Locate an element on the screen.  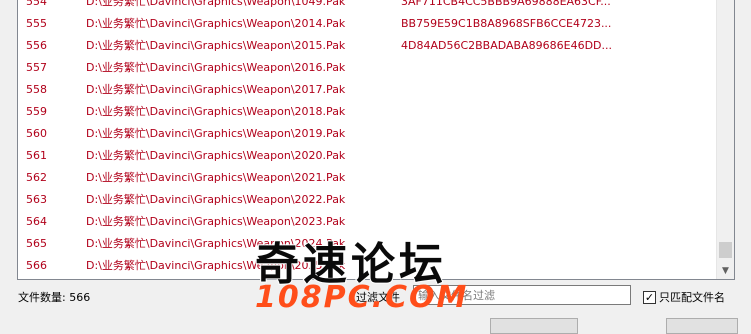
row-path: D:\业务繁忙\Davinci\Graphics\Weapon\2025.Pak is located at coordinates (216, 265).